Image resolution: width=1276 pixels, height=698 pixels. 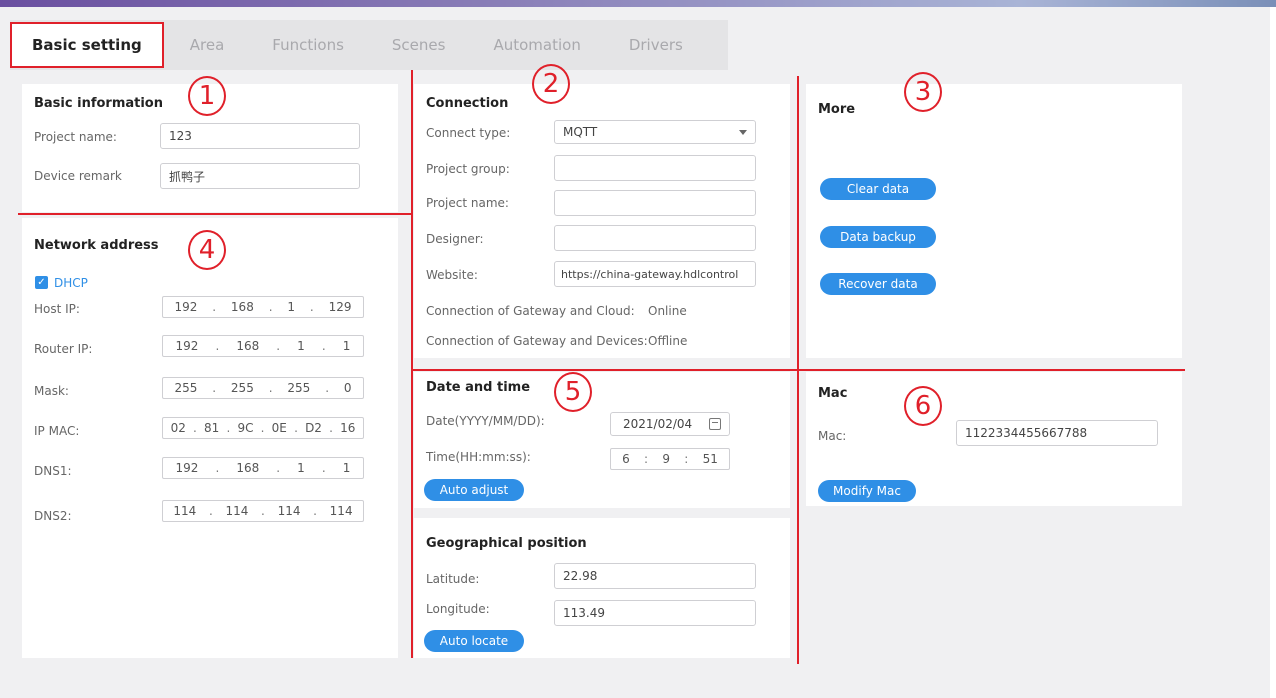 What do you see at coordinates (279, 428) in the screenshot?
I see `octet: 0E` at bounding box center [279, 428].